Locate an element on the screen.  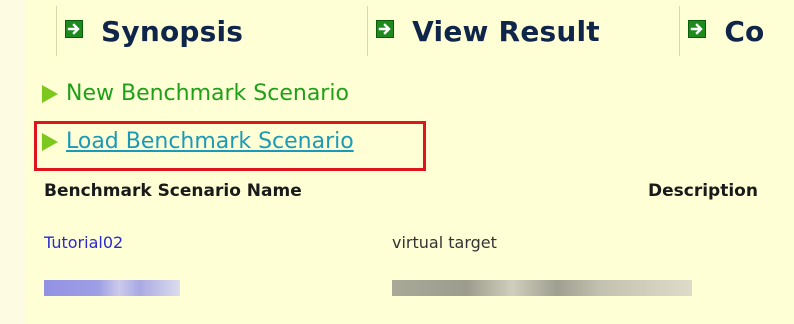
scenario-name-link: Tutorial02 is located at coordinates (83, 242).